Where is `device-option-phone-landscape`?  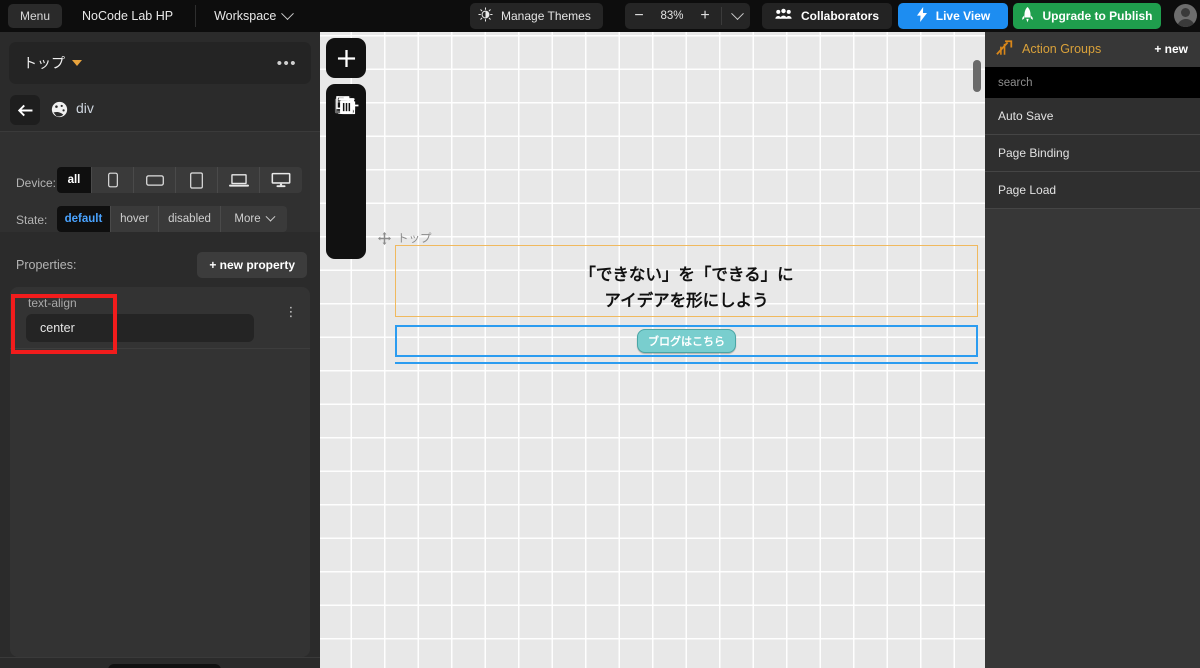
device-option-phone-landscape is located at coordinates (155, 180).